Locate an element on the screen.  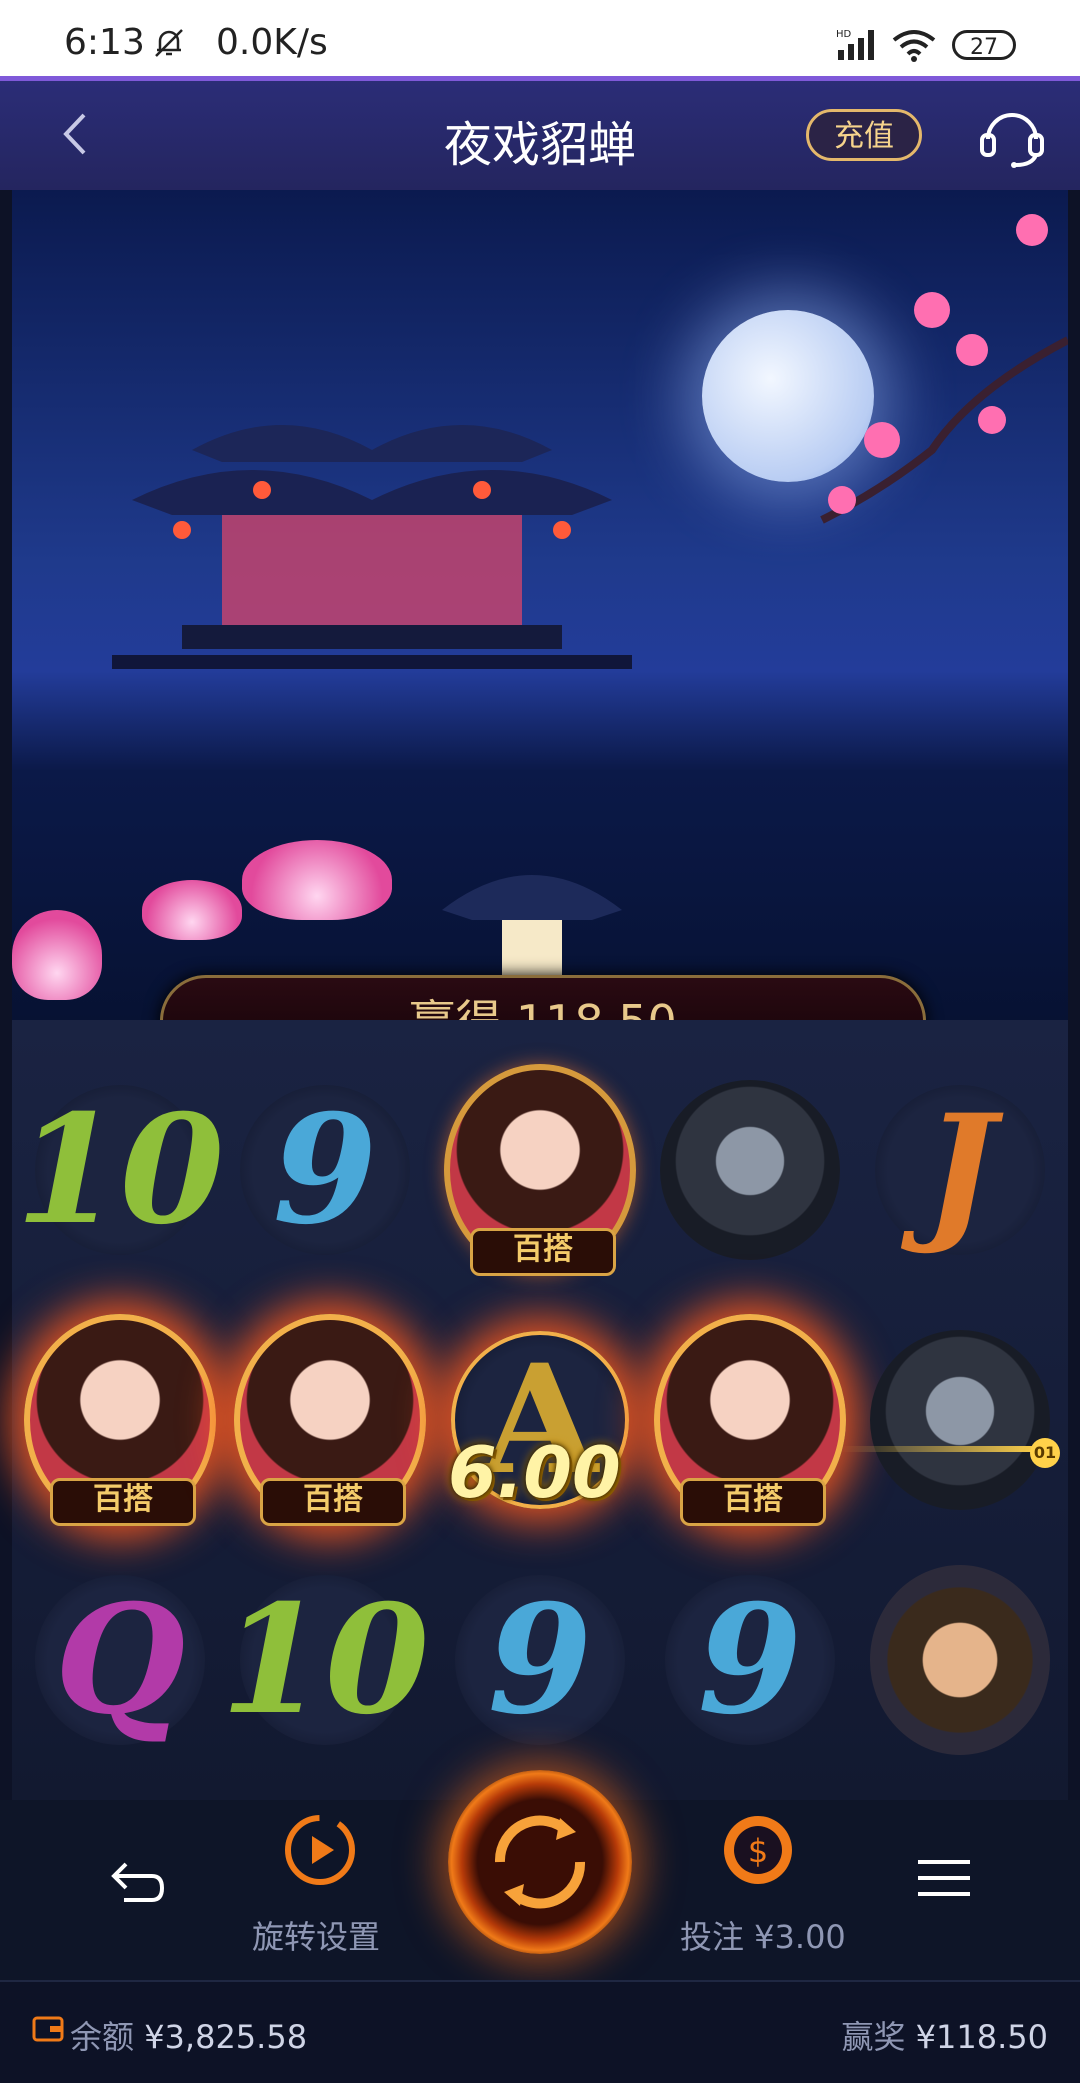
win-value: ¥118.50 is located at coordinates (981, 2037).